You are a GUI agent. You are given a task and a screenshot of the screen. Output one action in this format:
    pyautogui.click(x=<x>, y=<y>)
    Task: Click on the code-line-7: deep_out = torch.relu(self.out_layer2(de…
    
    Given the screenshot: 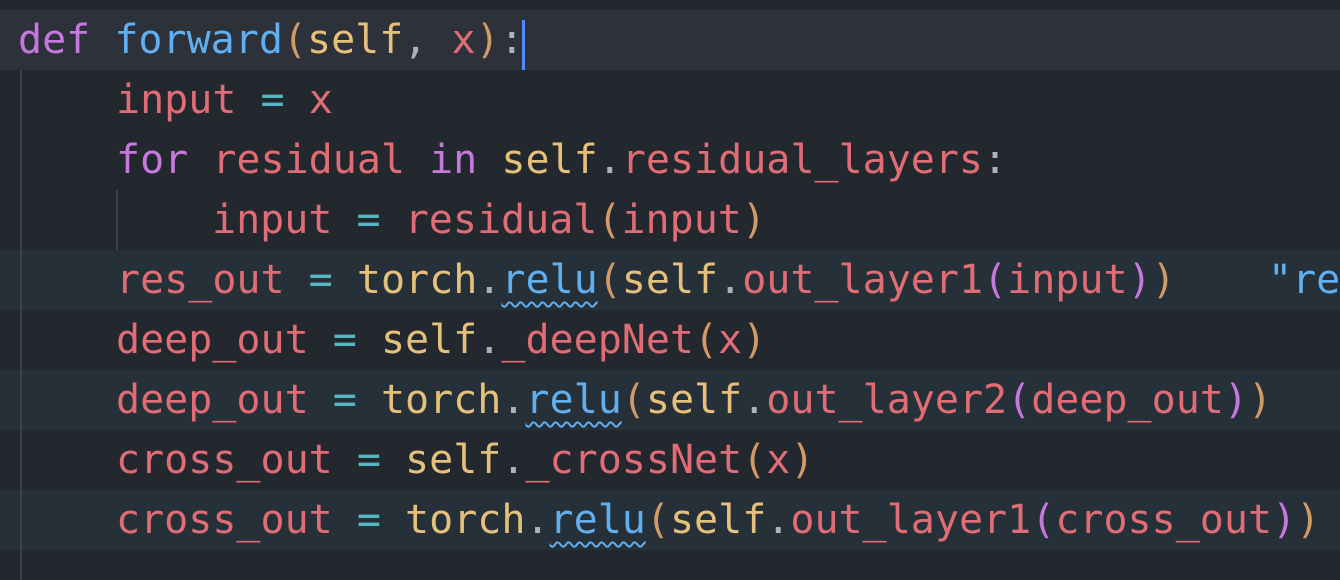 What is the action you would take?
    pyautogui.click(x=670, y=400)
    